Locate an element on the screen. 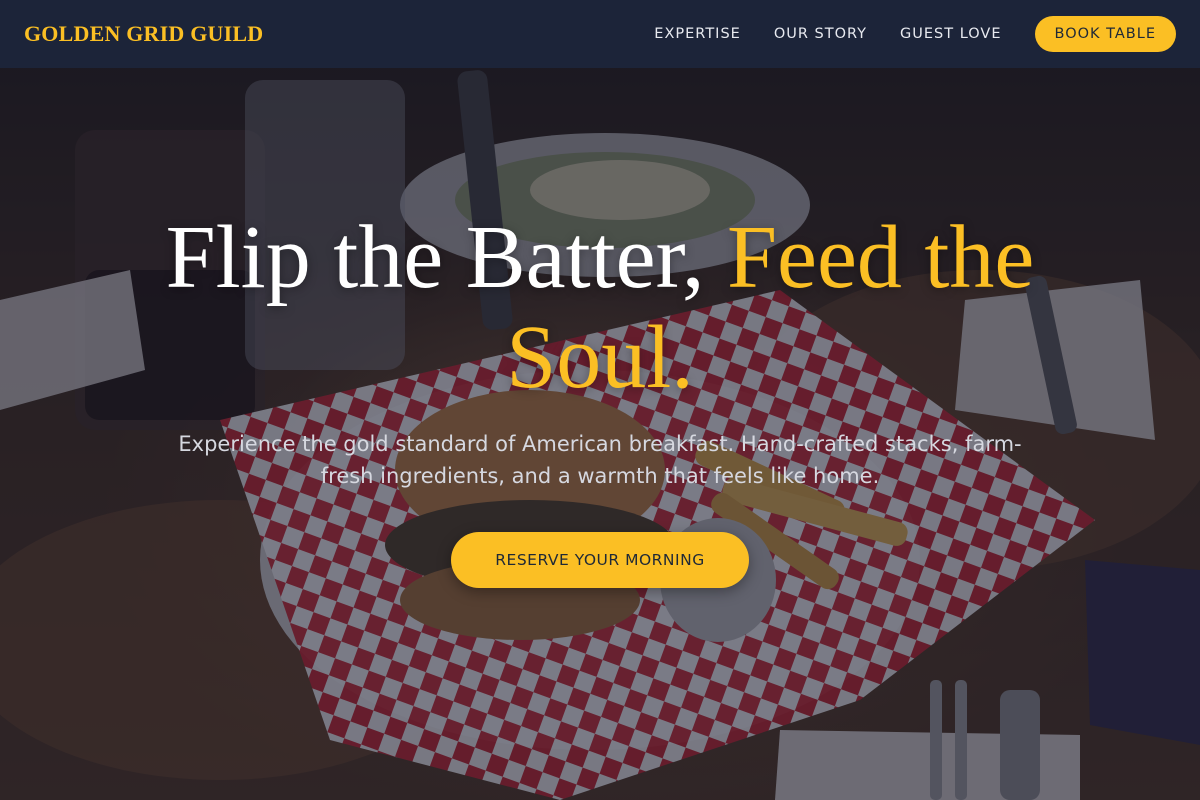 This screenshot has height=800, width=1200. headline-white-part: Flip the Batter, is located at coordinates (446, 257).